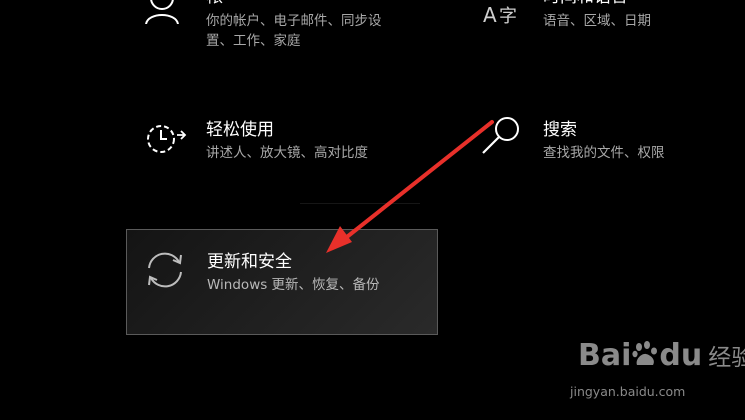 This screenshot has height=420, width=745. I want to click on watermark-logo-suffix: 经验, so click(726, 358).